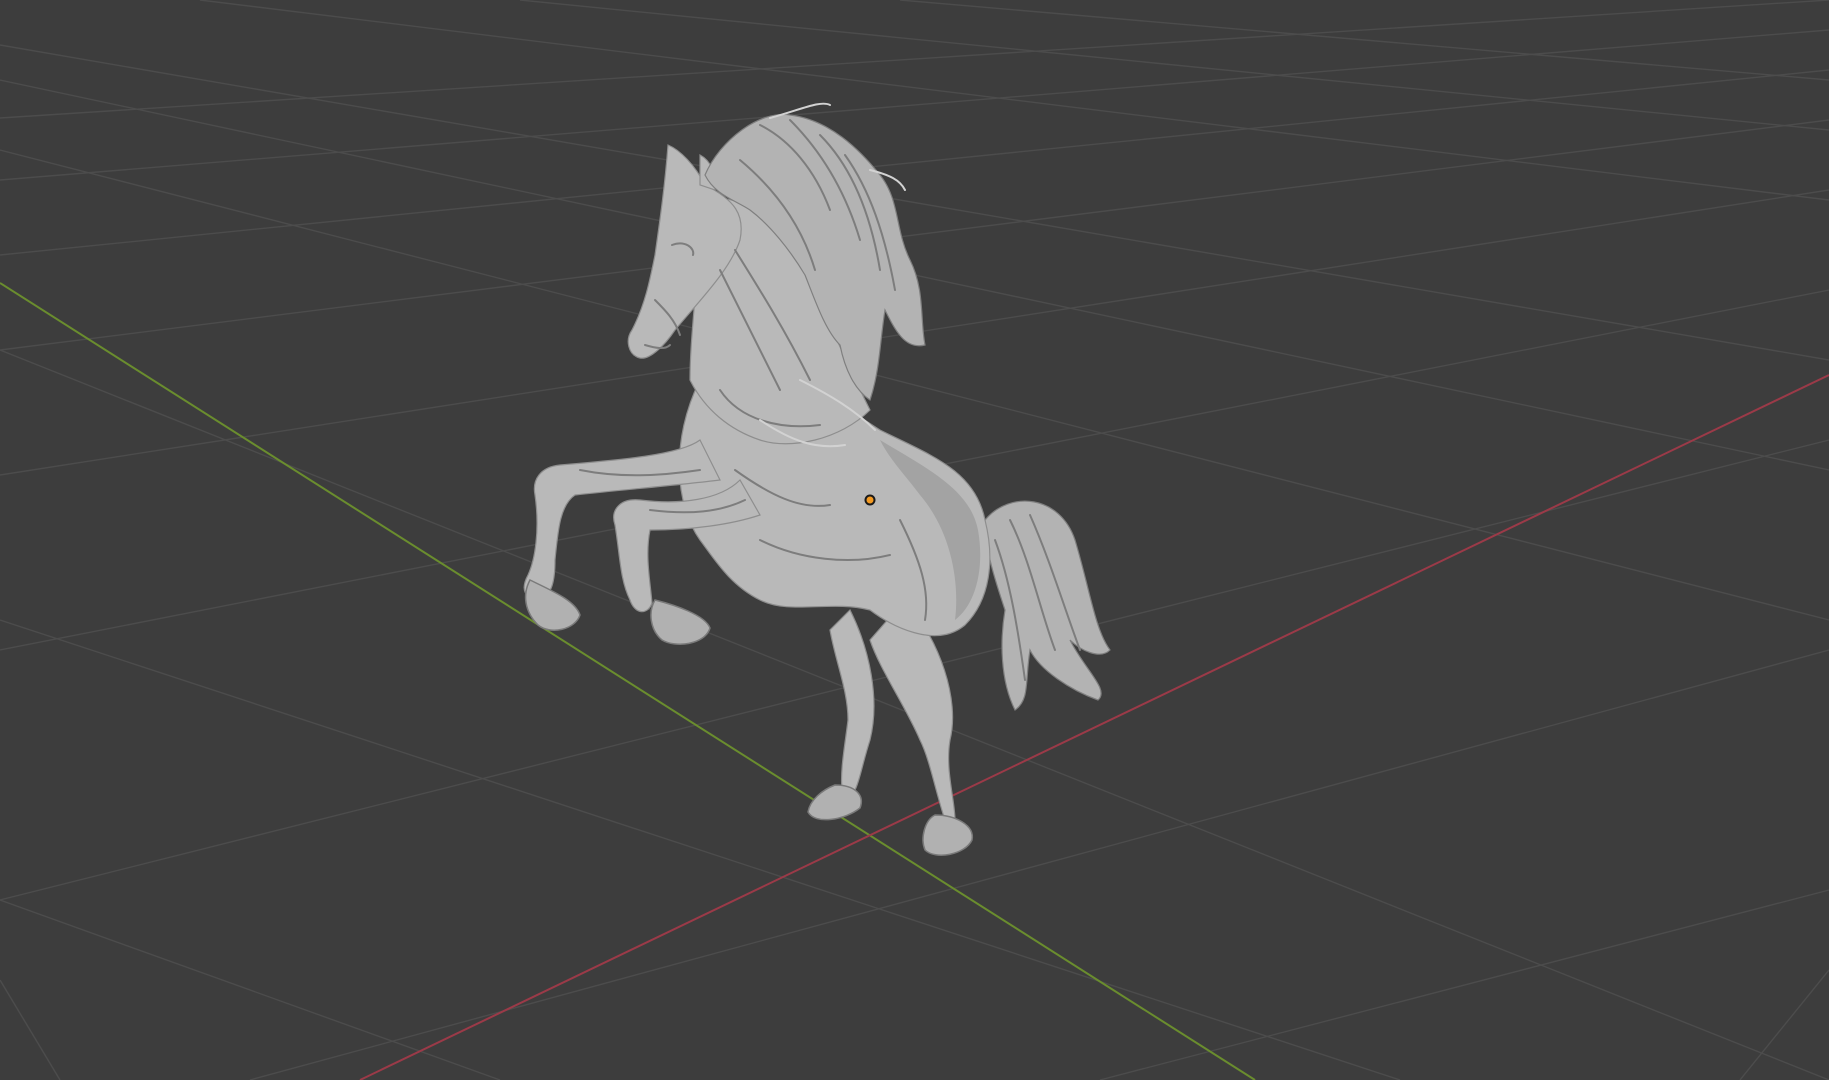 Image resolution: width=1829 pixels, height=1080 pixels. I want to click on horse-hind-legs, so click(890, 727).